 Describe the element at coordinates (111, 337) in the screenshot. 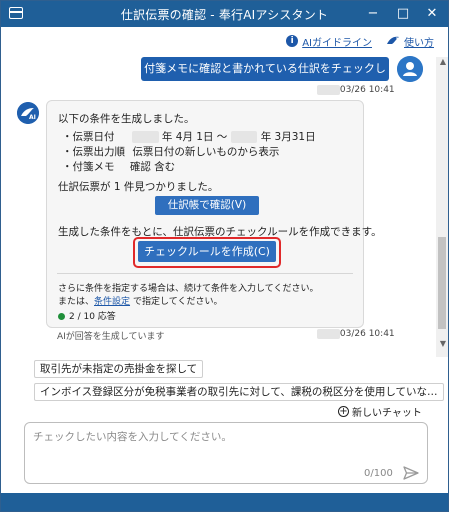

I see `generation-status: AIが回答を生成しています` at that location.